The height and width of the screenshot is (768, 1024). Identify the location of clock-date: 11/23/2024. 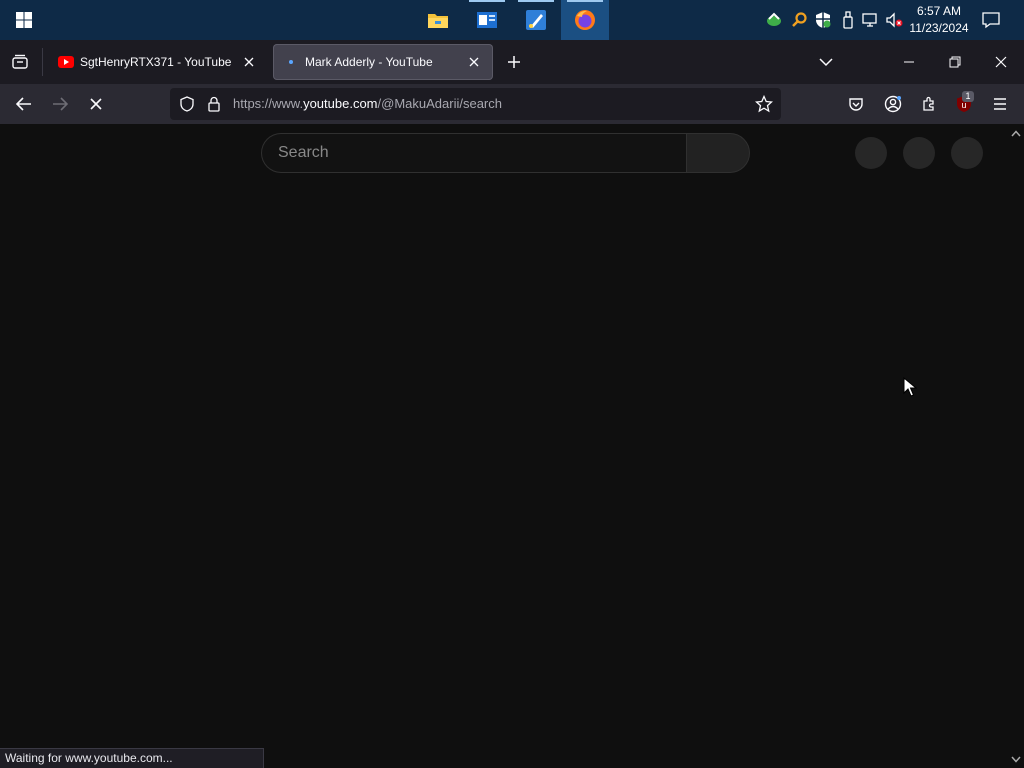
(939, 28).